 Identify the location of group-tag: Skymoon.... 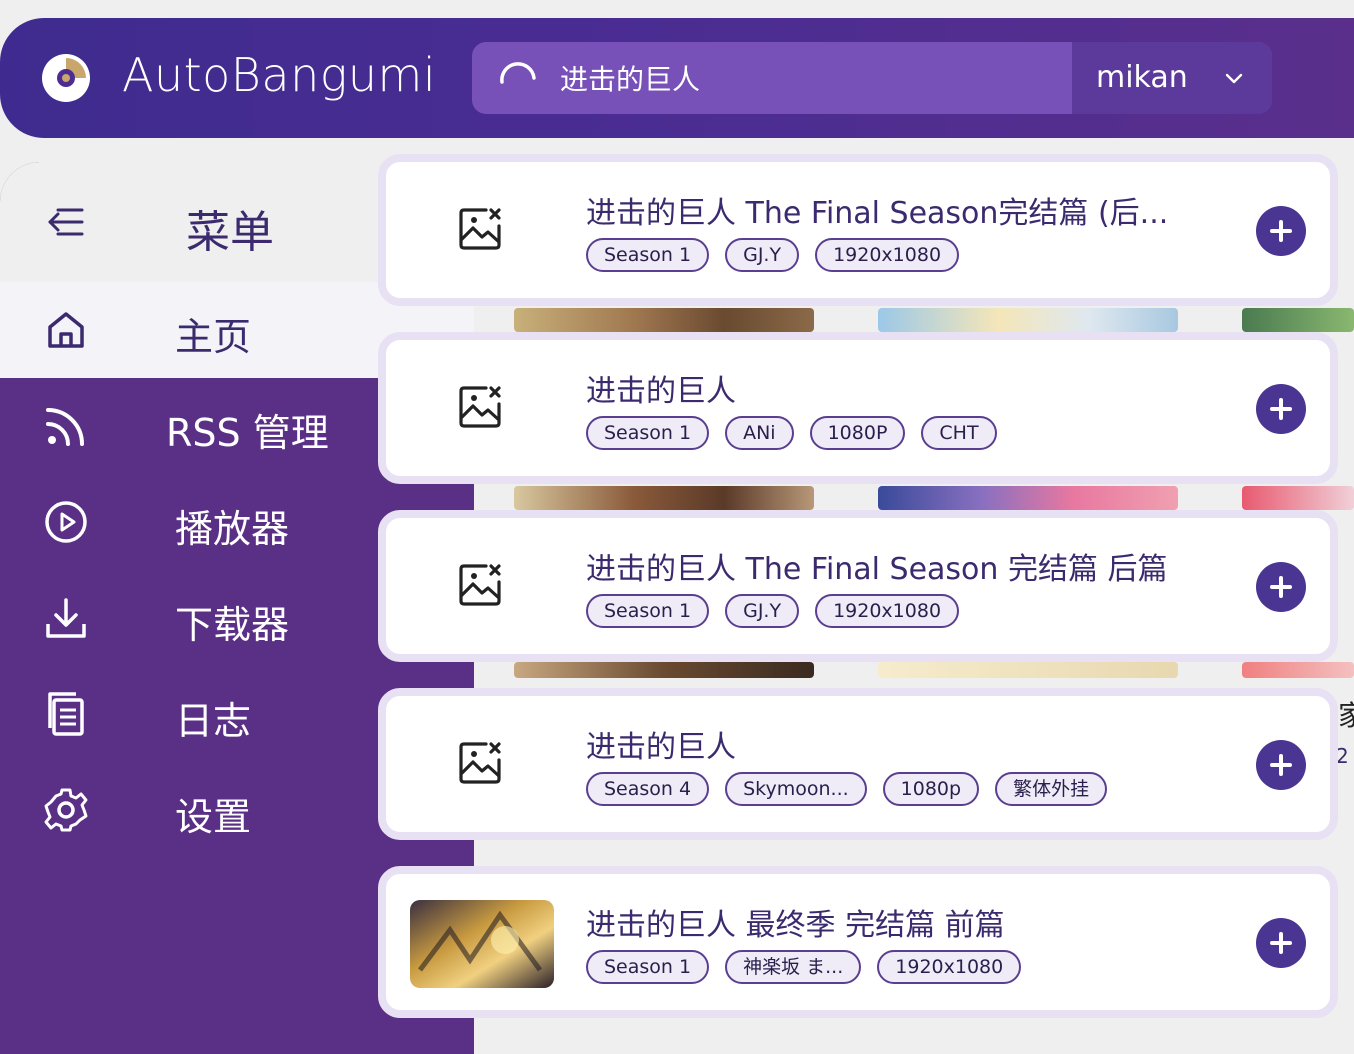
(796, 789).